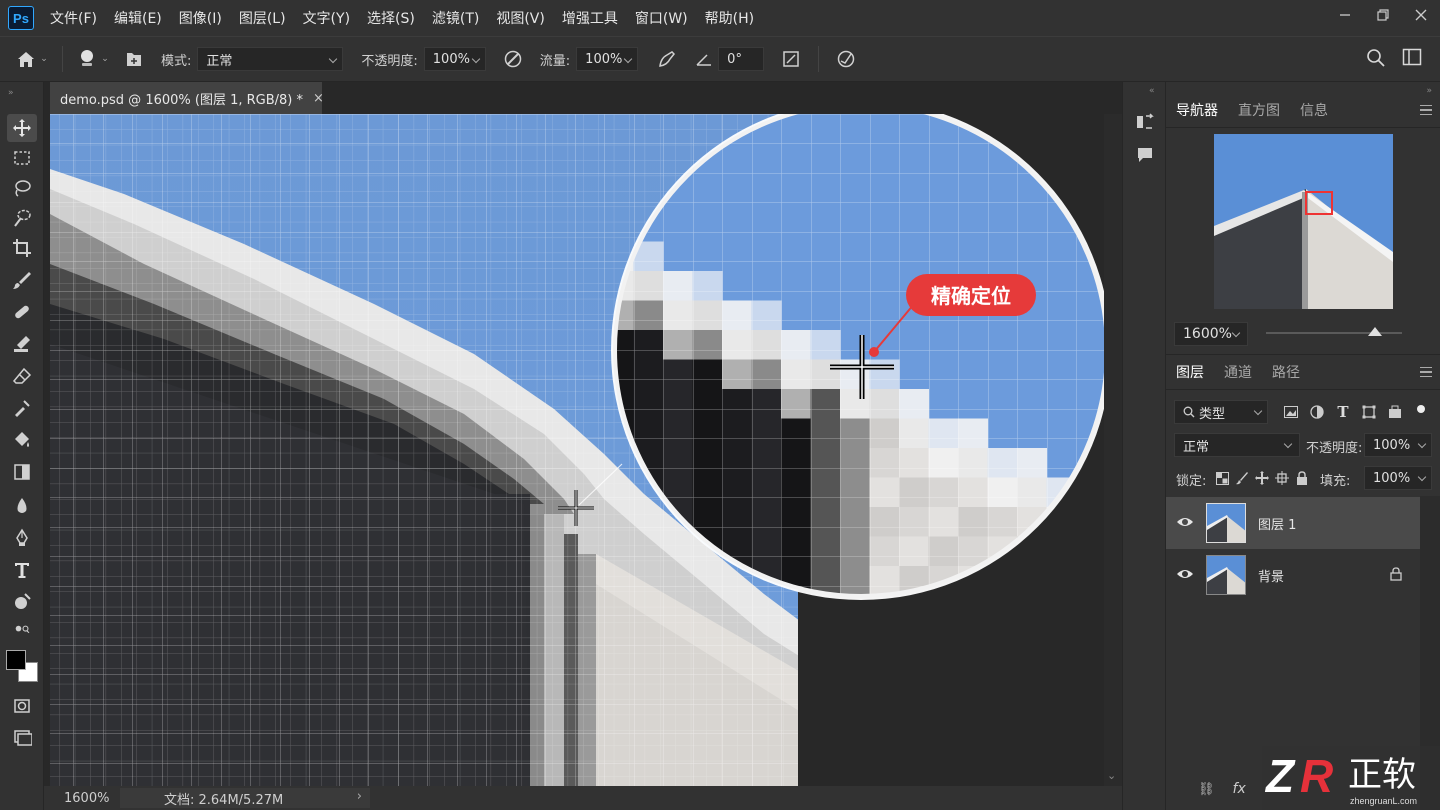  I want to click on navigator-zoom-slider, so click(1334, 331).